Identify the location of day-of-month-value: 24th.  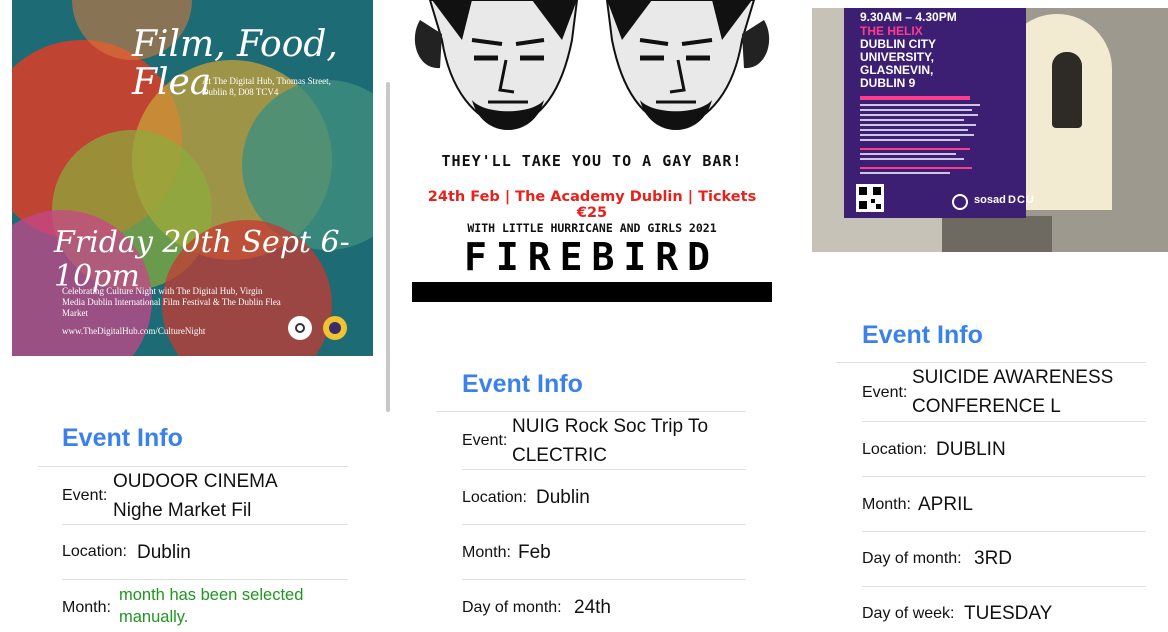
(592, 607).